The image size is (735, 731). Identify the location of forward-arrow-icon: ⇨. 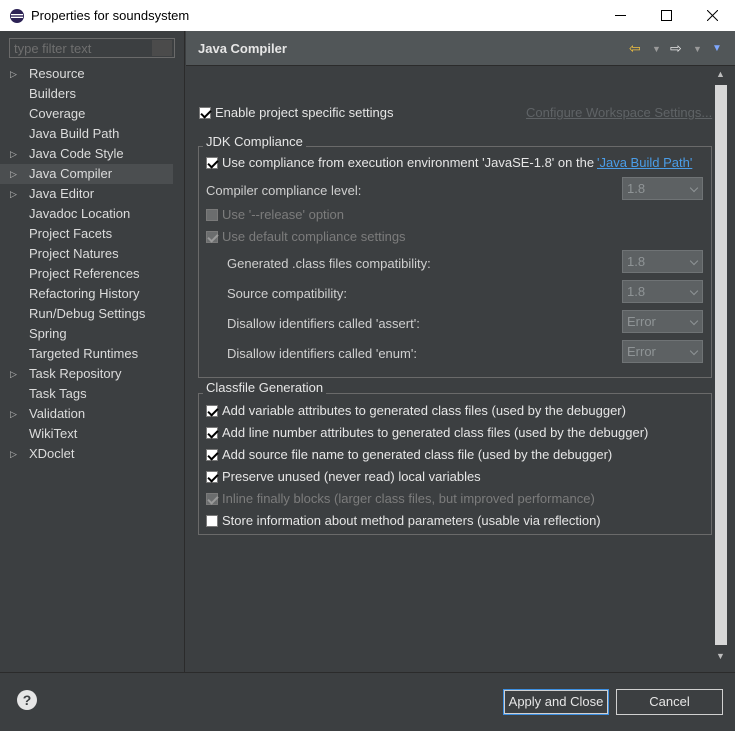
(676, 48).